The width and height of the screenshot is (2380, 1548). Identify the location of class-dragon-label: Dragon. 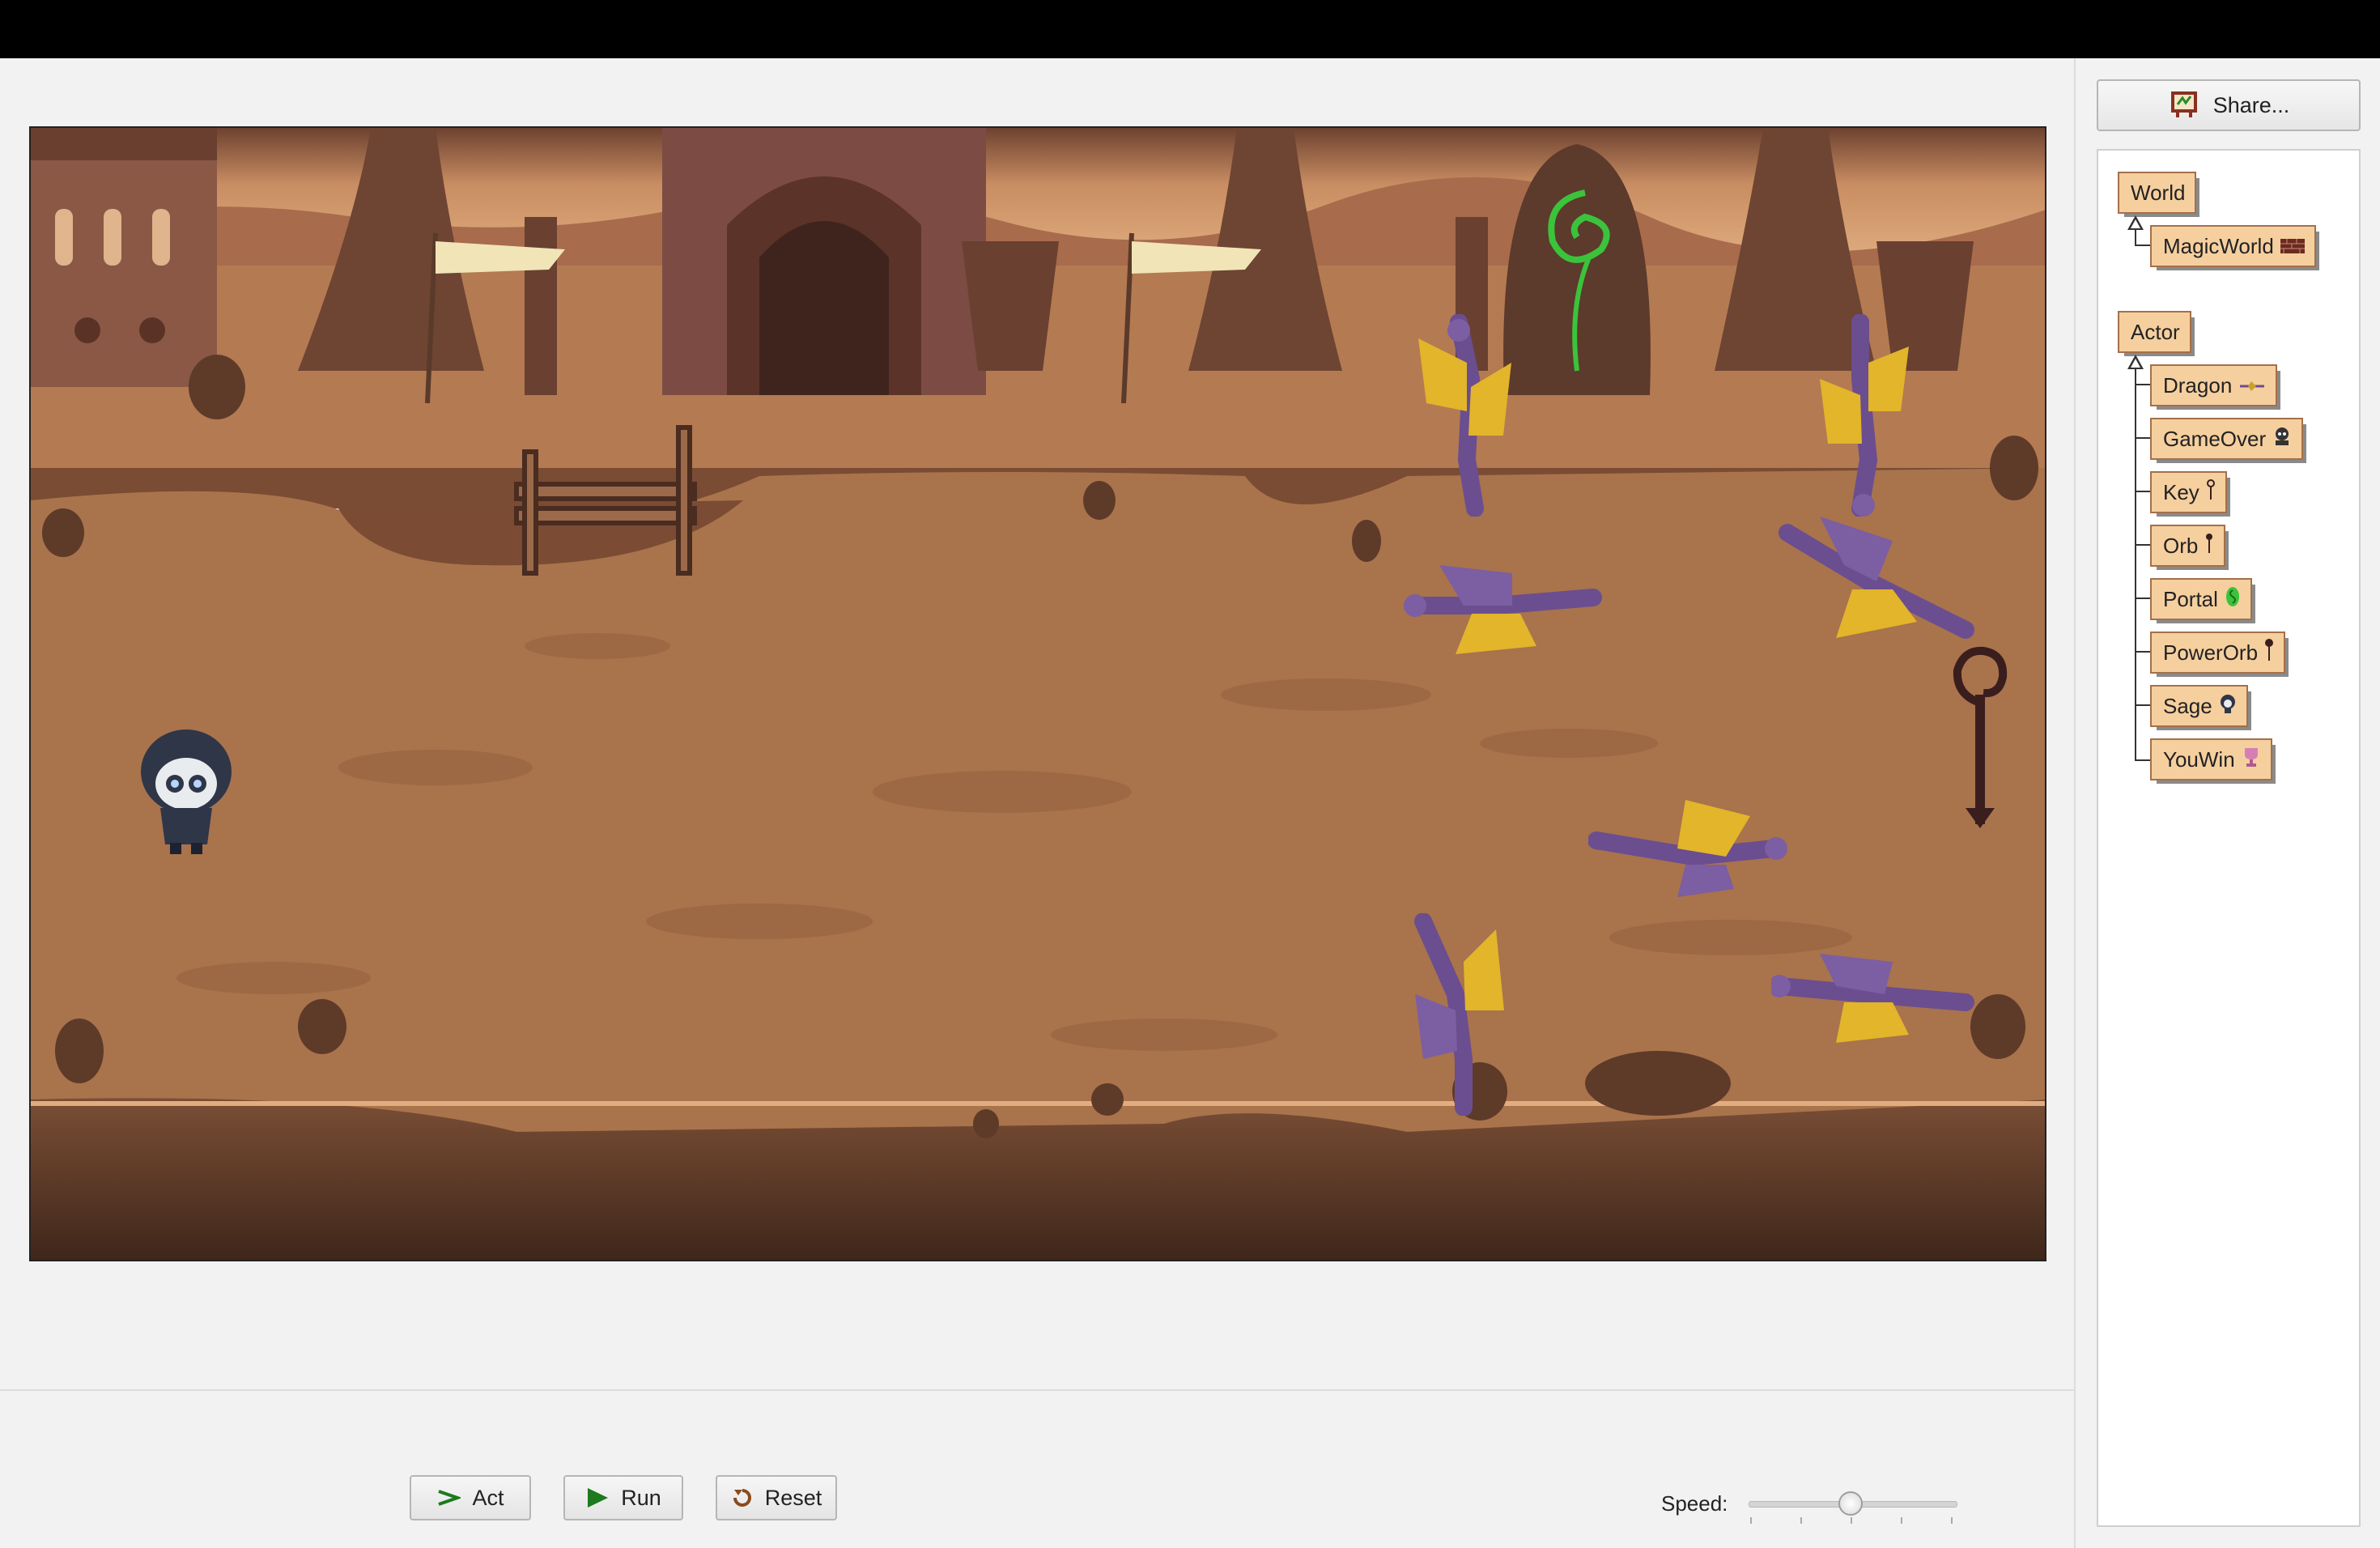
(2198, 385).